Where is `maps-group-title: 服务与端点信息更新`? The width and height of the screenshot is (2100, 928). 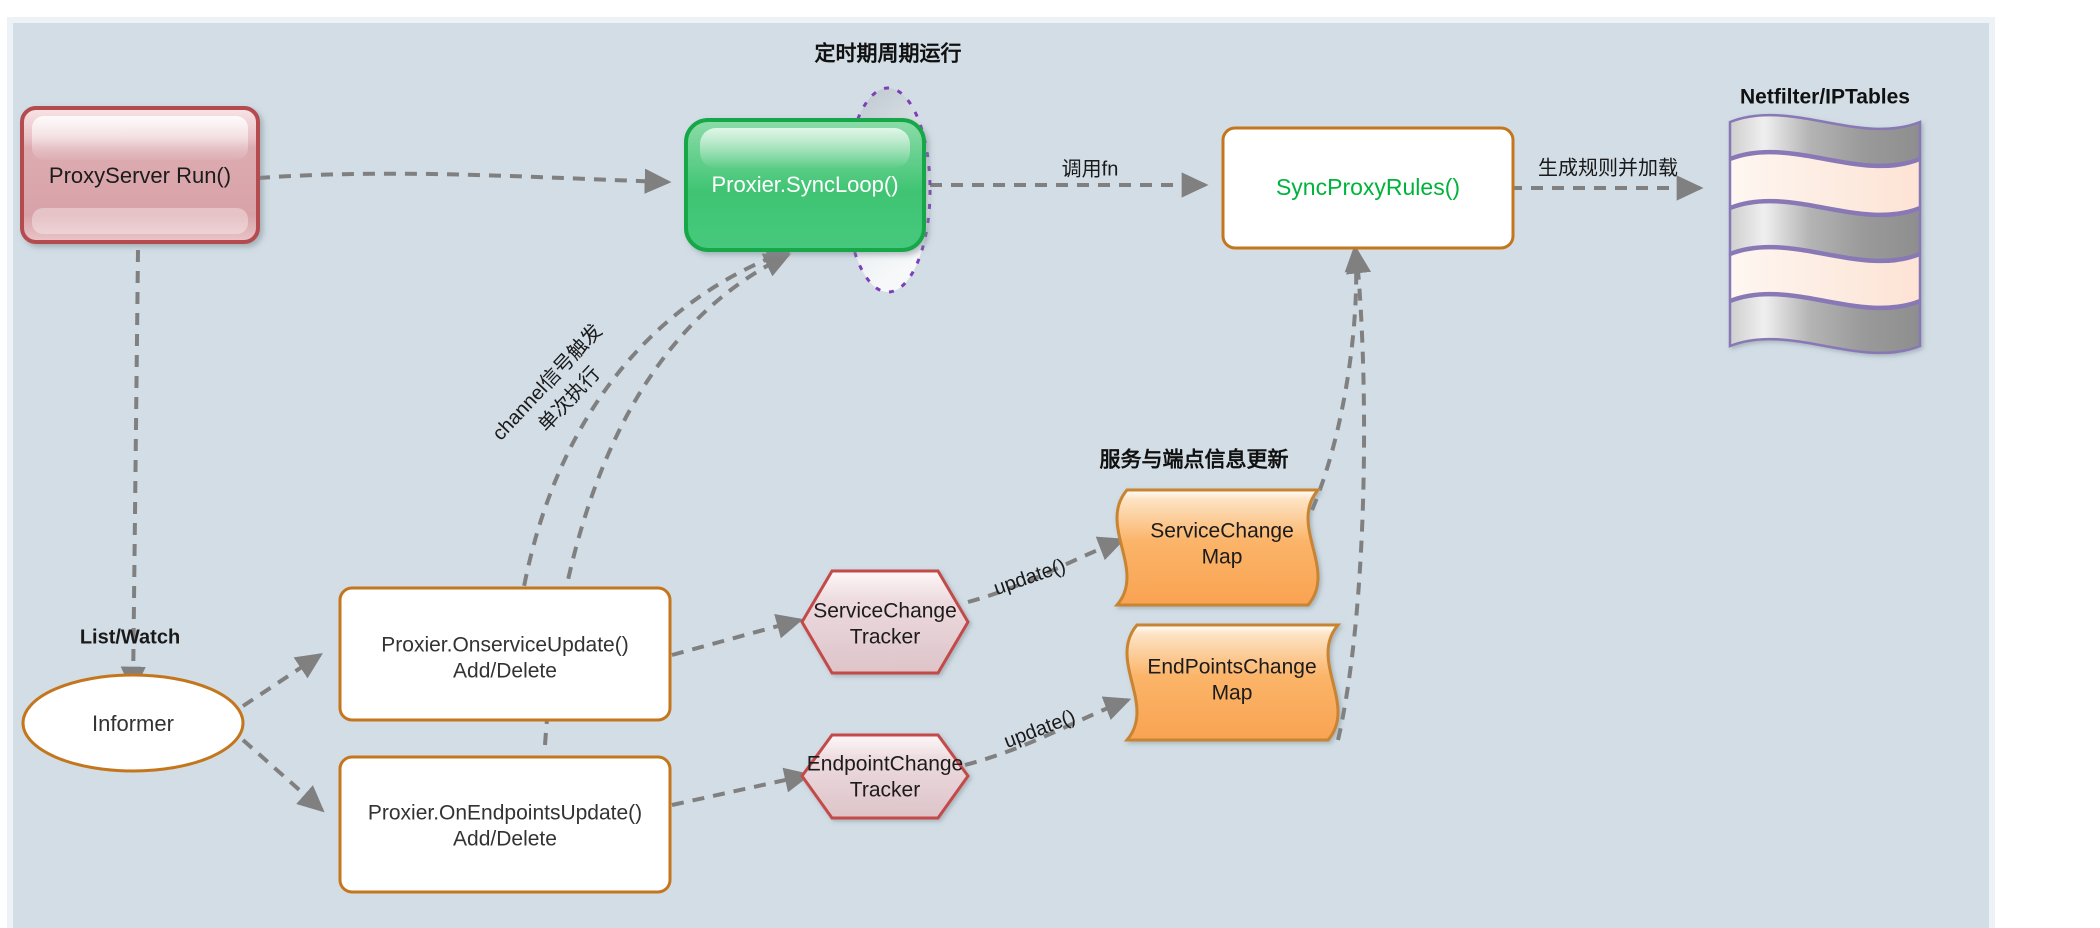 maps-group-title: 服务与端点信息更新 is located at coordinates (1194, 460).